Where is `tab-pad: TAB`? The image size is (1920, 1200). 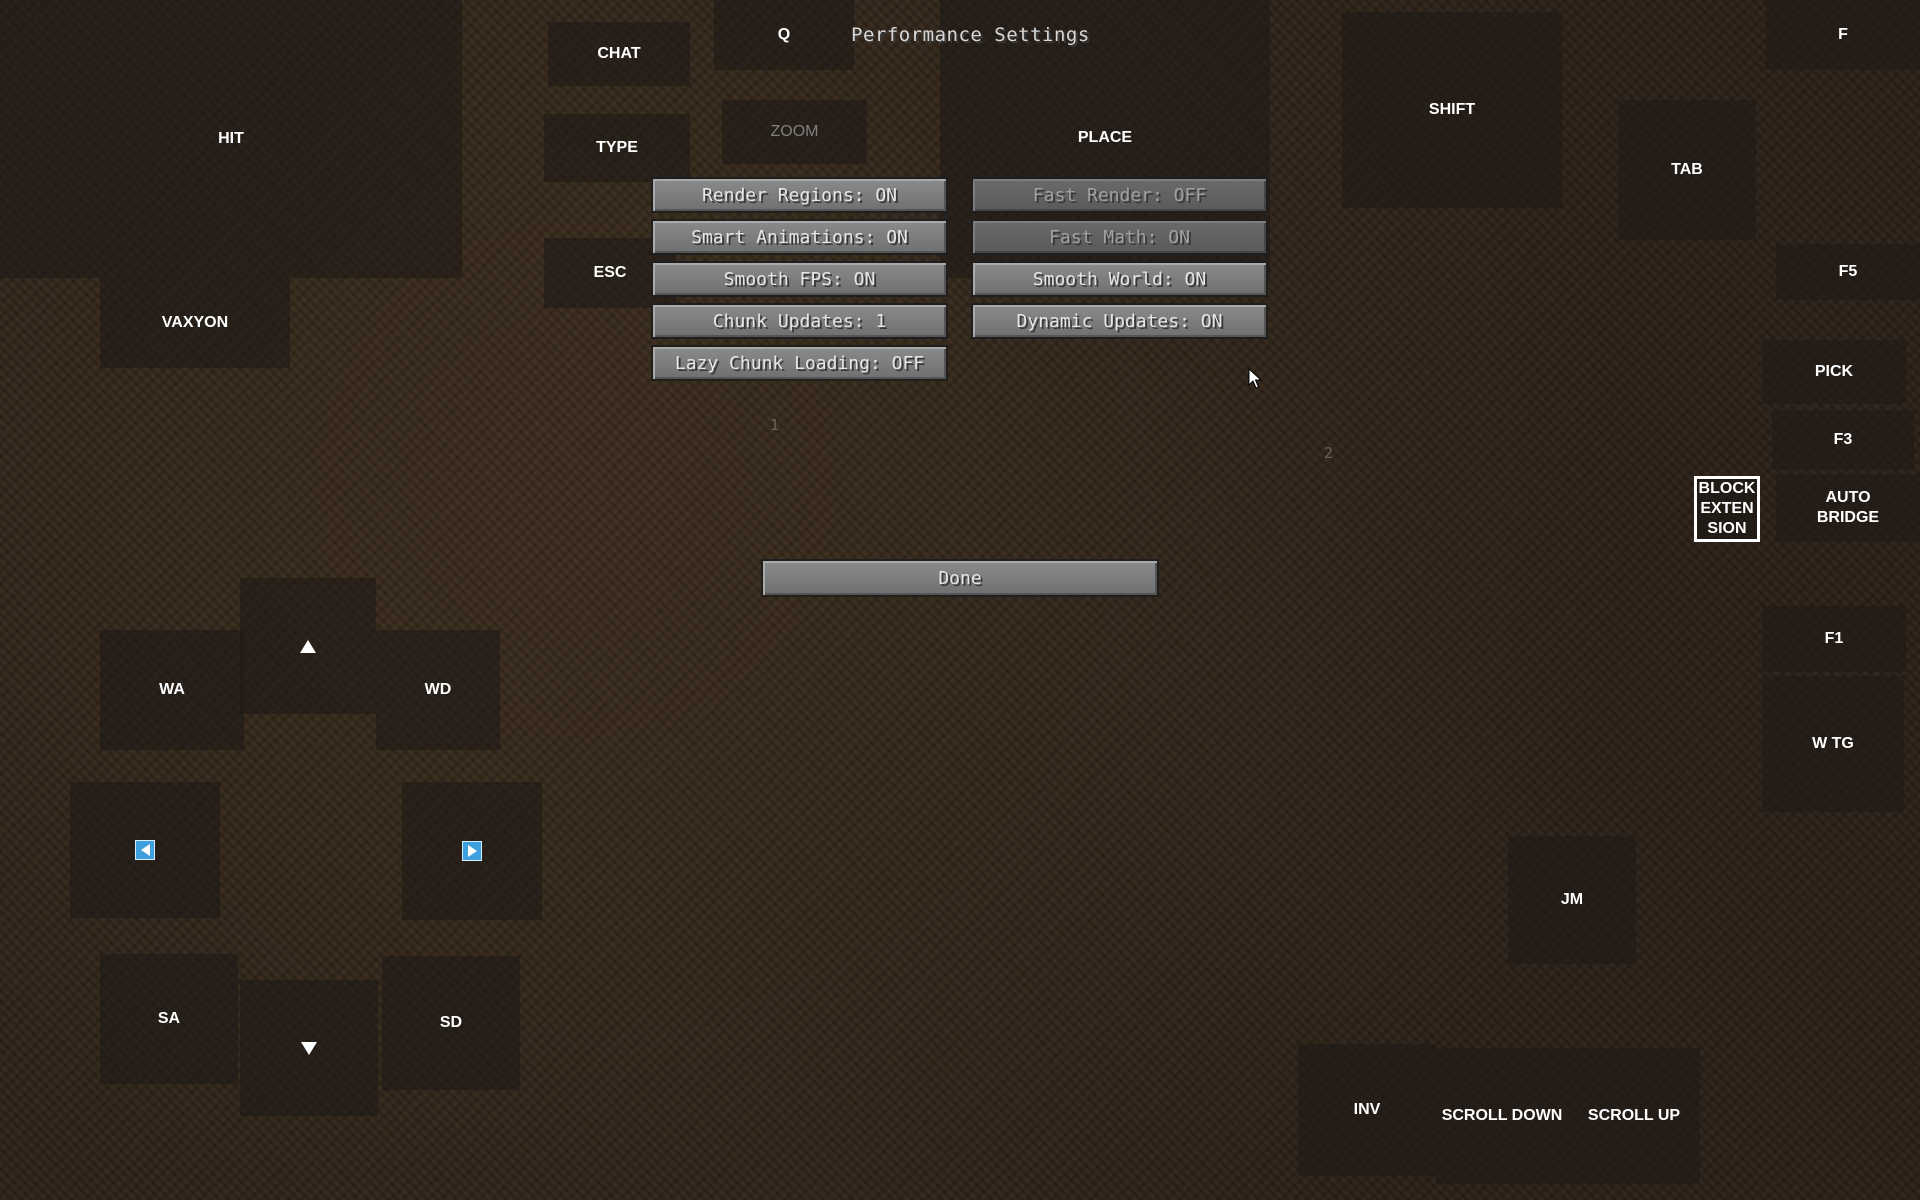
tab-pad: TAB is located at coordinates (1687, 170).